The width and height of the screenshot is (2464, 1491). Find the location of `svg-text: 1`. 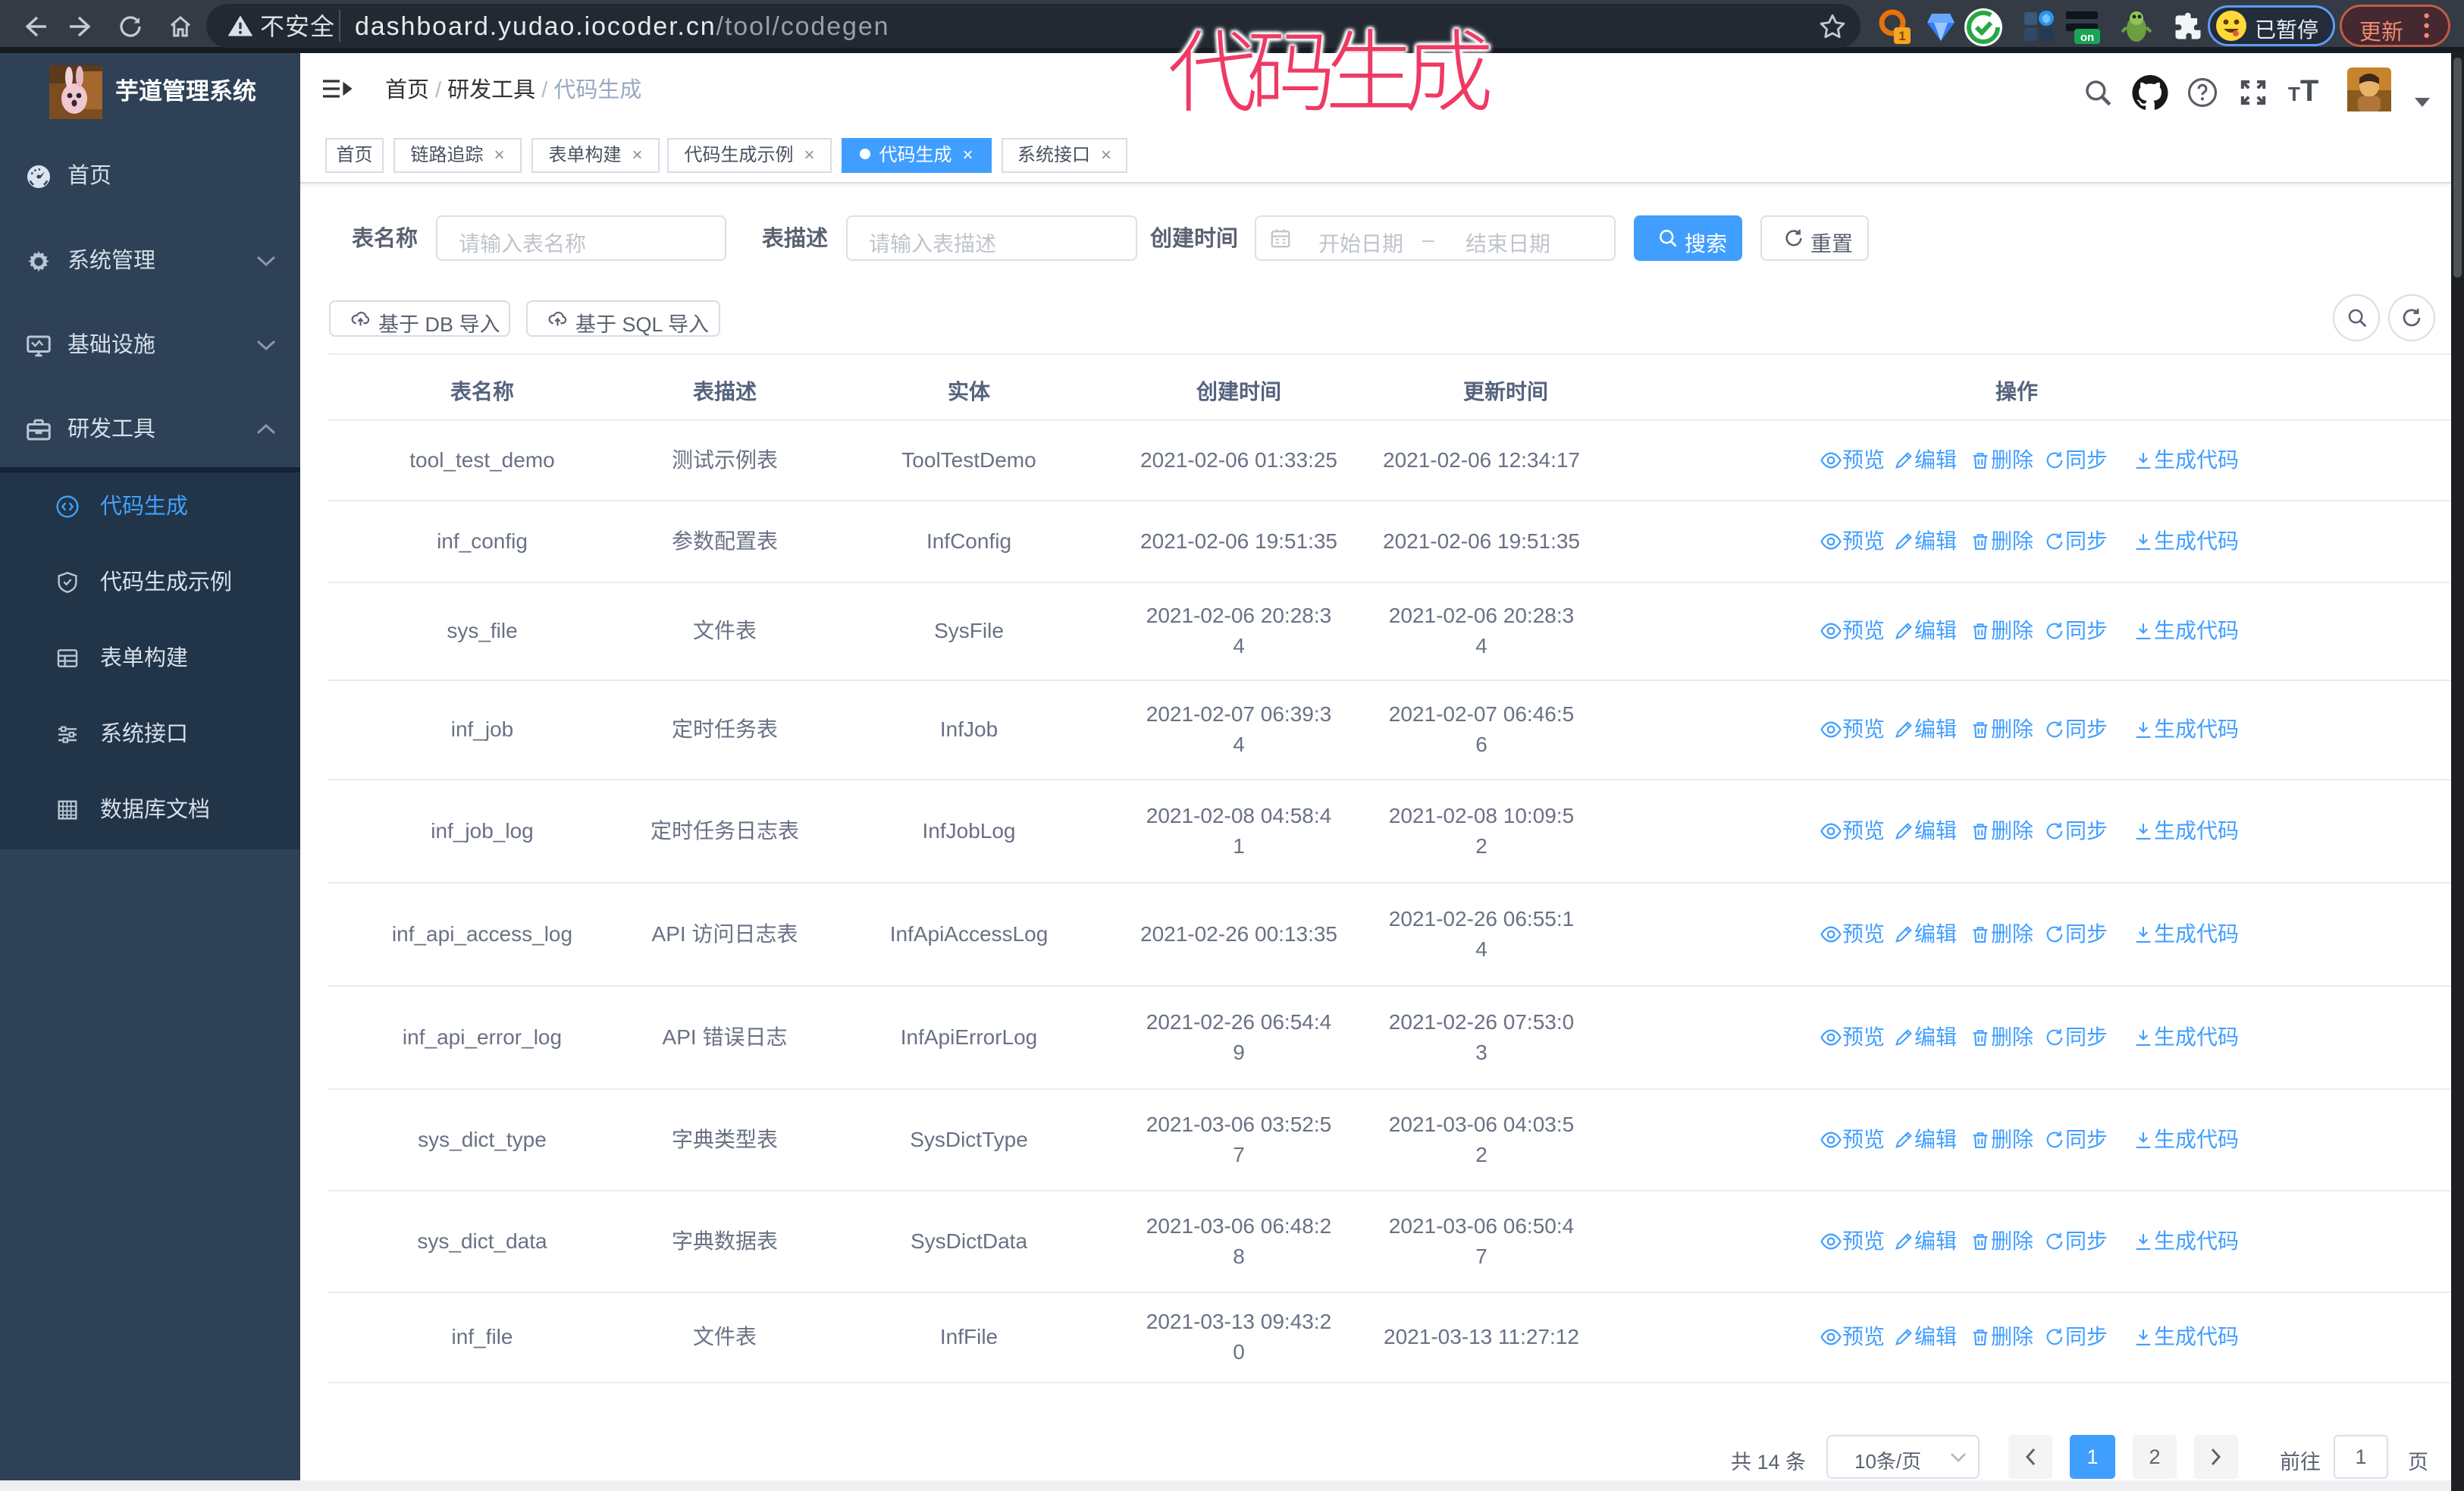

svg-text: 1 is located at coordinates (1902, 36).